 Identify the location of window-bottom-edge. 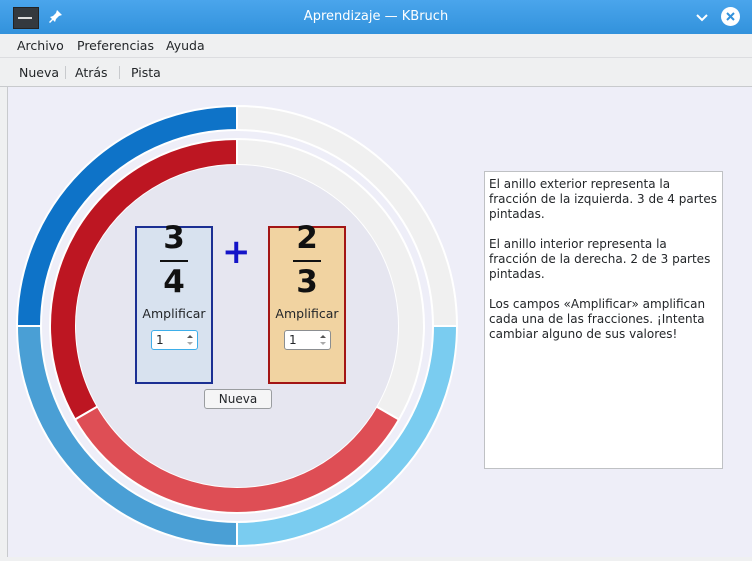
(376, 559).